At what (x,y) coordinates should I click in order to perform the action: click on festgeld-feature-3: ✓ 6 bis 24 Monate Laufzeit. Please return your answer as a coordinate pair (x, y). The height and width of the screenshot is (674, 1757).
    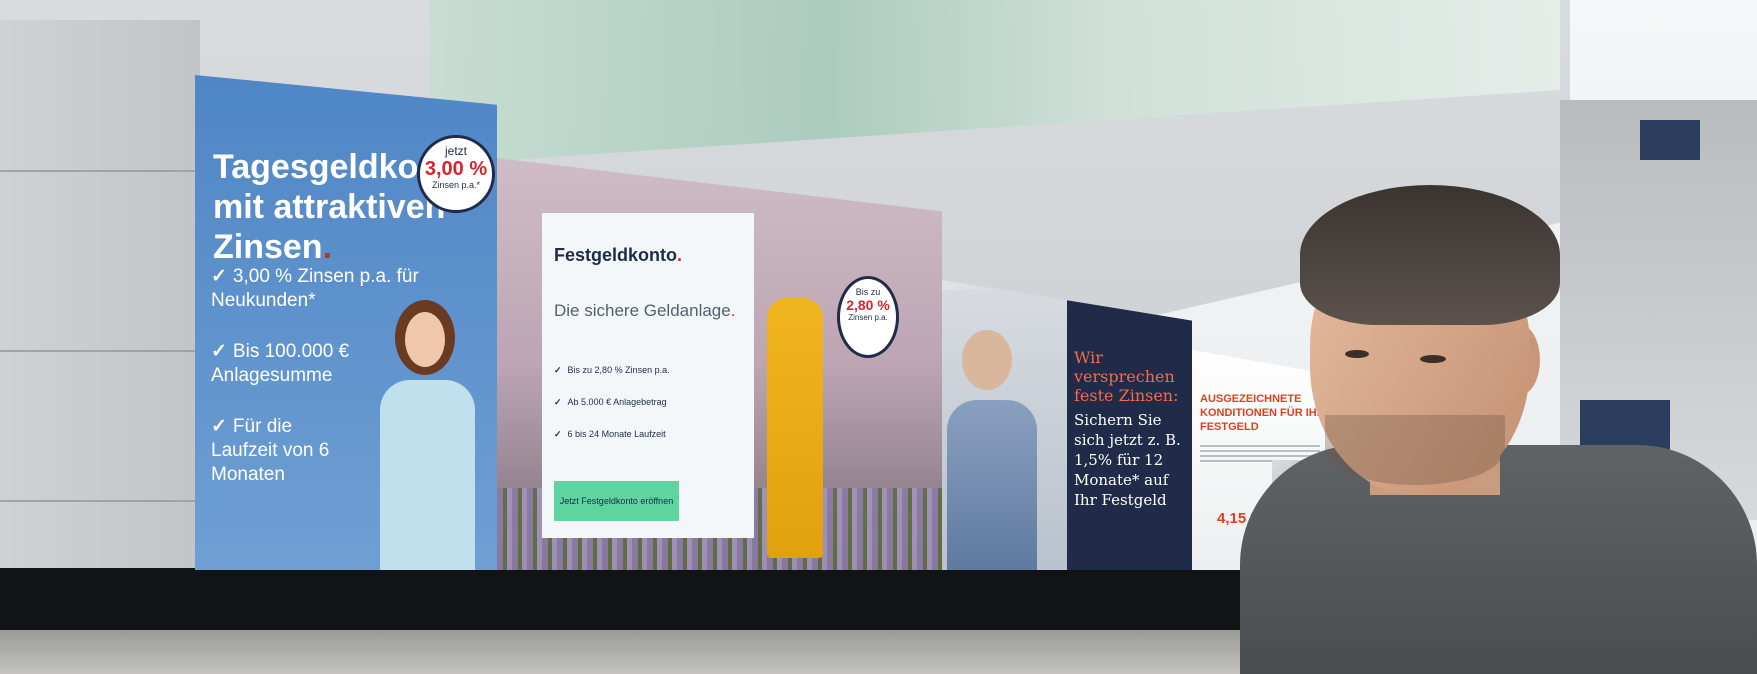
    Looking at the image, I should click on (651, 434).